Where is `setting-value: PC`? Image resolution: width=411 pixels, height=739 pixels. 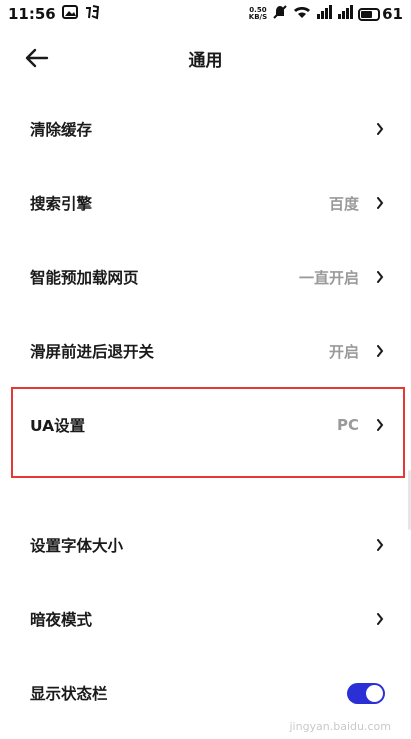
setting-value: PC is located at coordinates (347, 425).